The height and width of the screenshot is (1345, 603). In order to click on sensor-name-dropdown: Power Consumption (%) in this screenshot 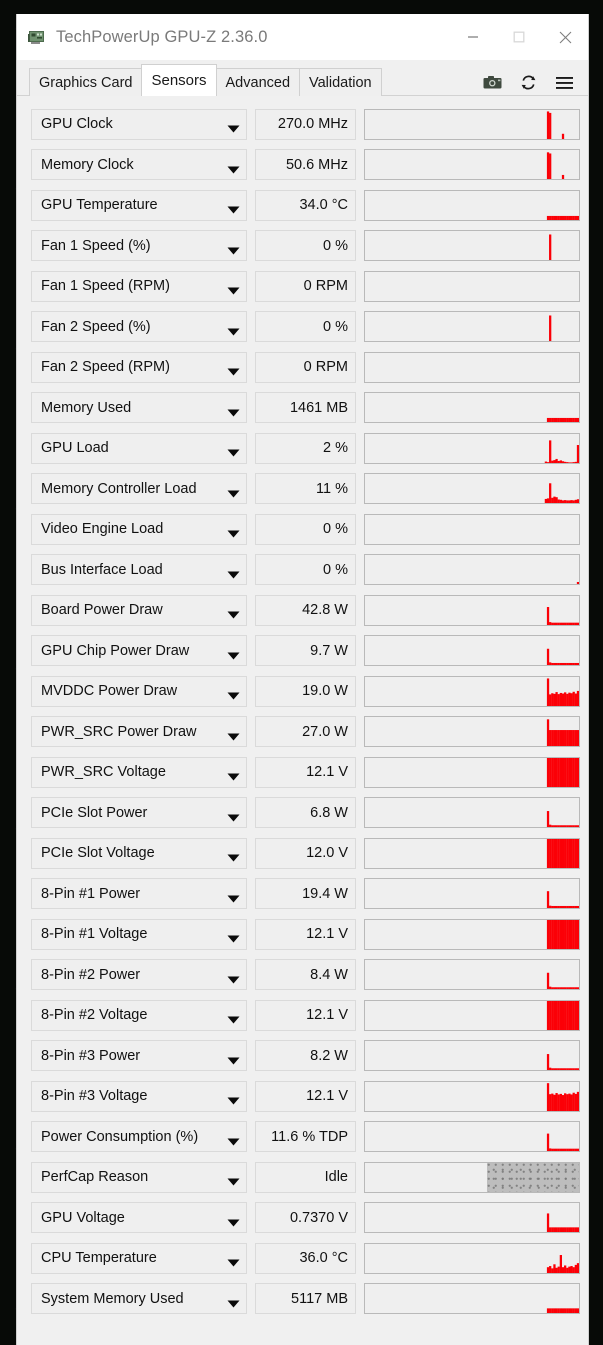, I will do `click(139, 1137)`.